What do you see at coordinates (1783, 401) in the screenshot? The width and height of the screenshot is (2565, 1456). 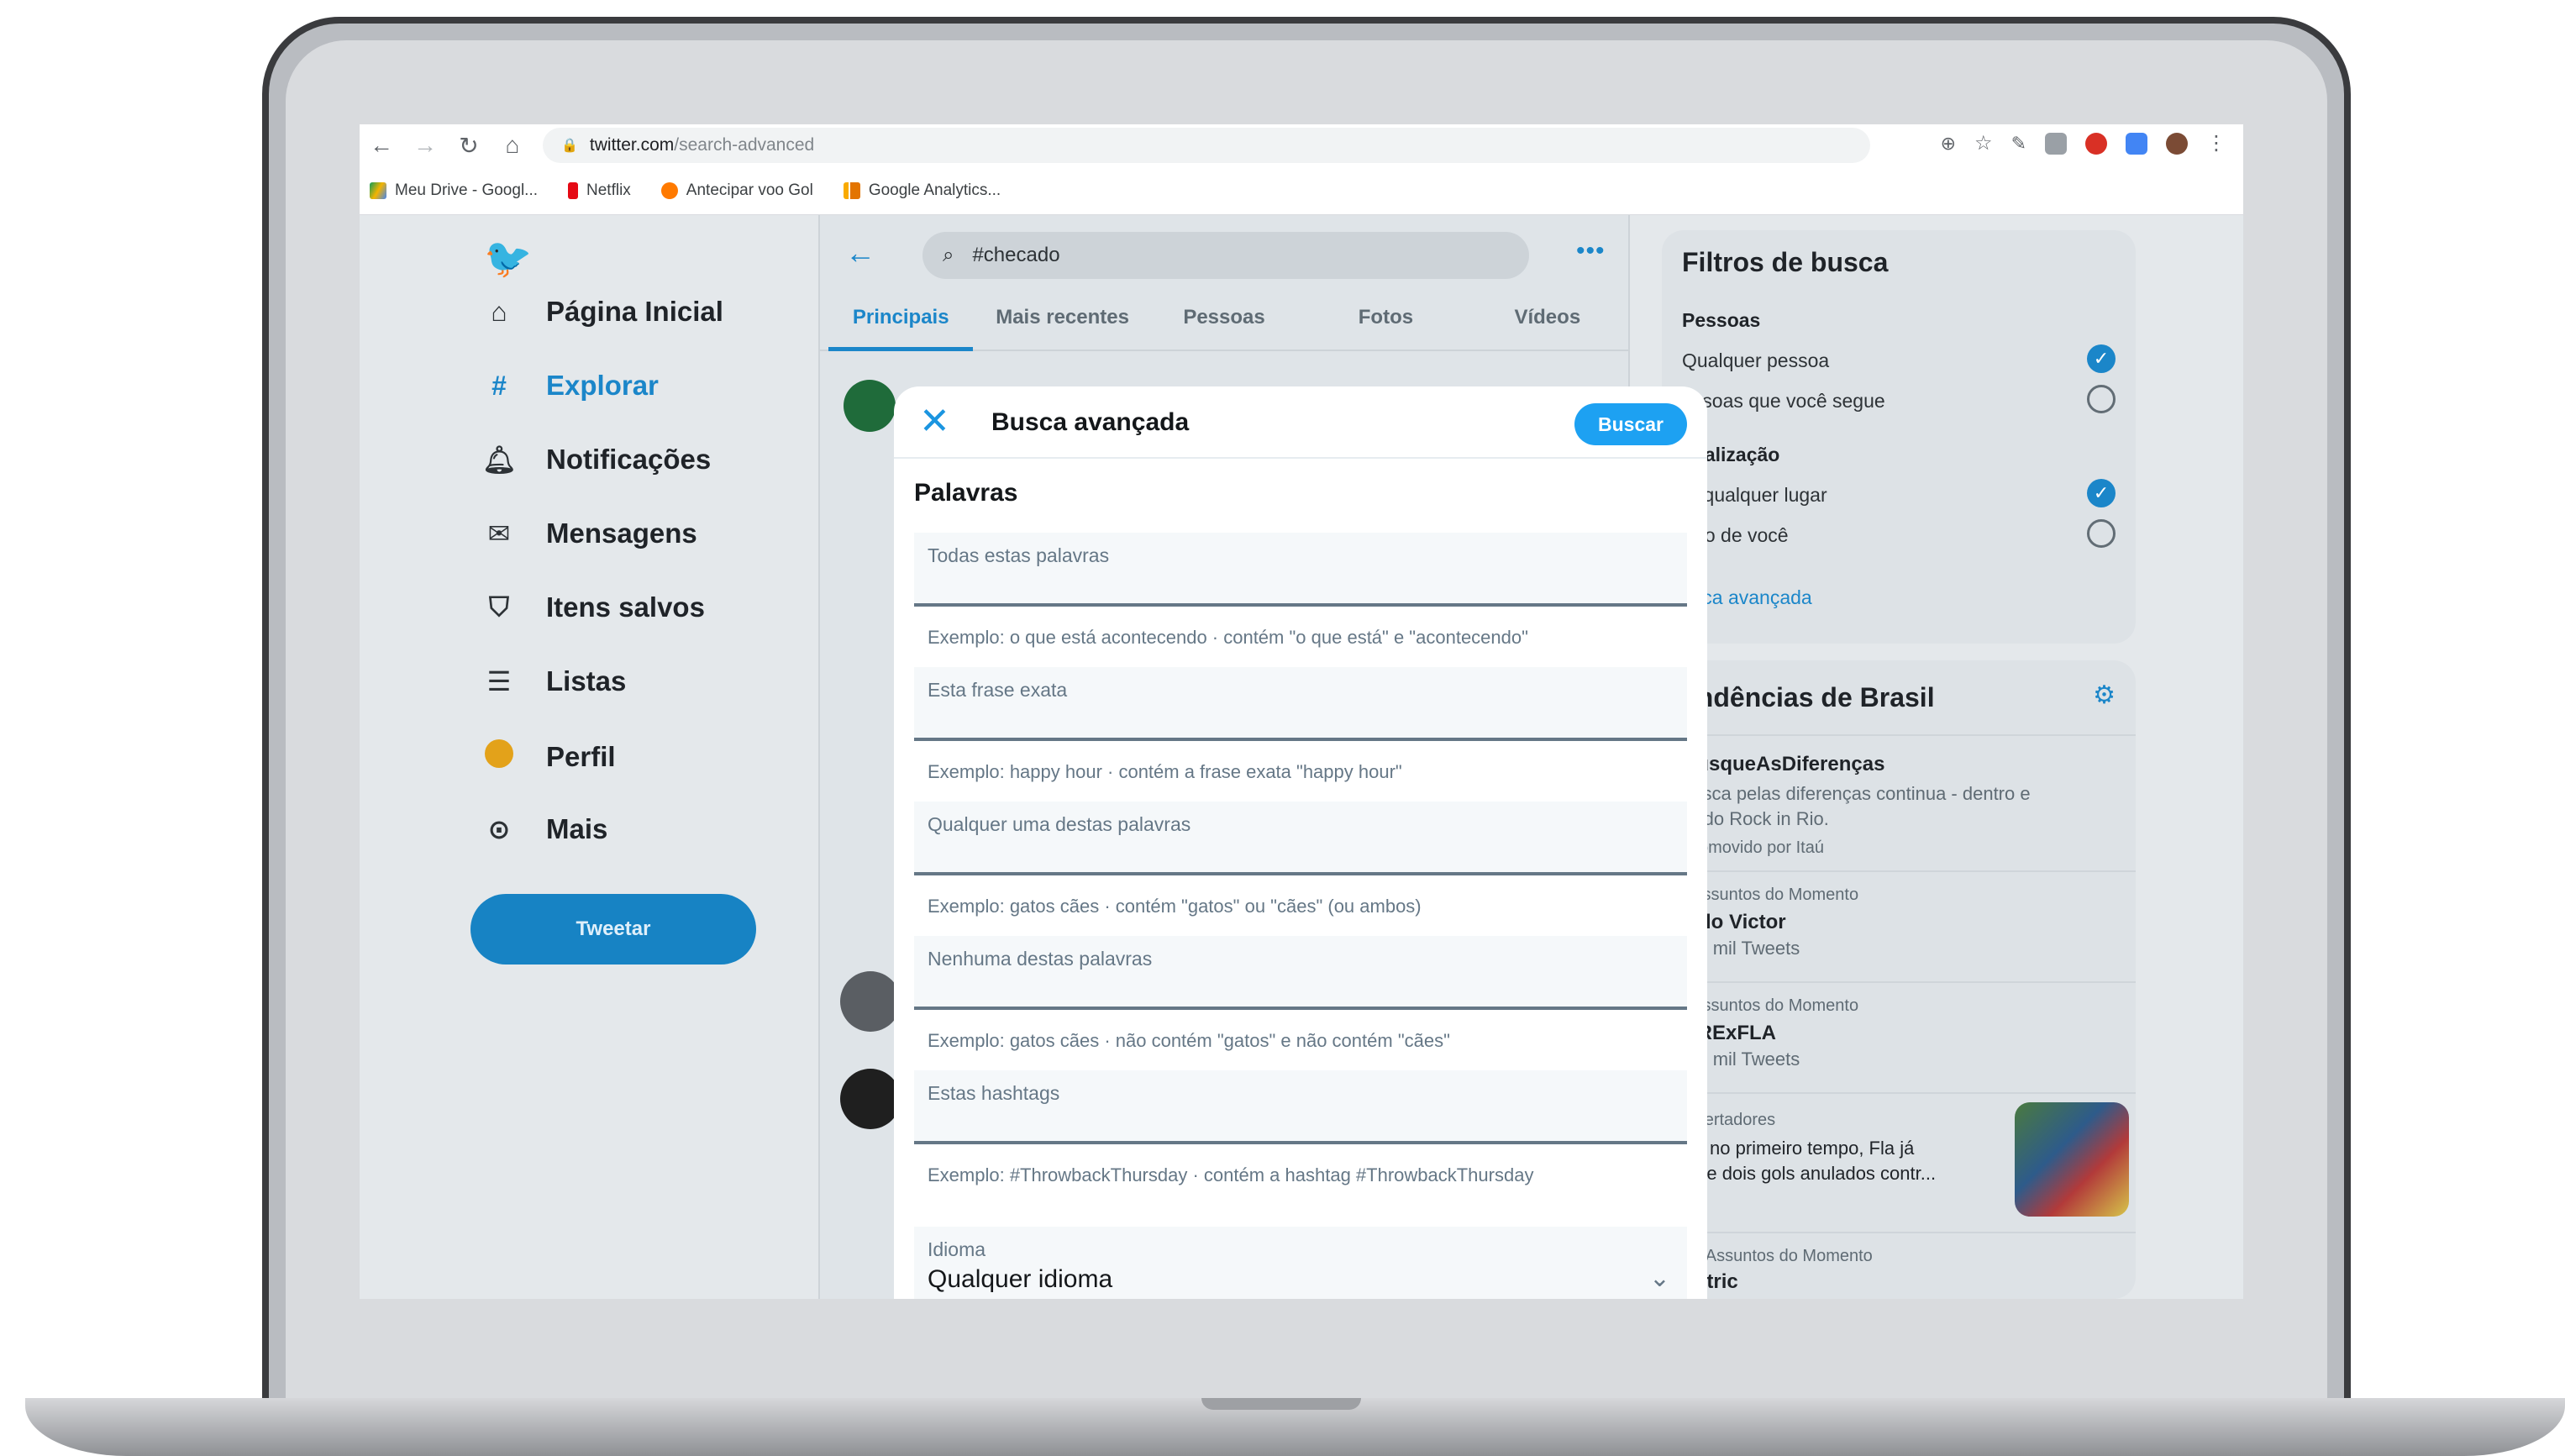 I see `option-following: essoas que você segue` at bounding box center [1783, 401].